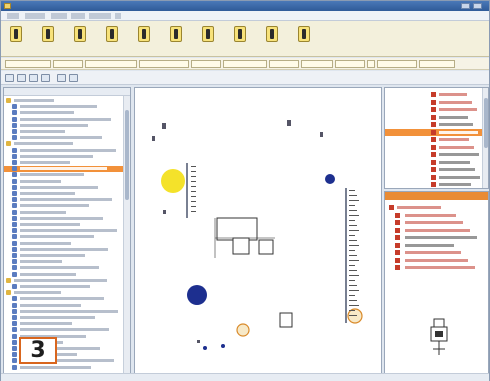  Describe the element at coordinates (45, 78) in the screenshot. I see `cut-icon` at that location.